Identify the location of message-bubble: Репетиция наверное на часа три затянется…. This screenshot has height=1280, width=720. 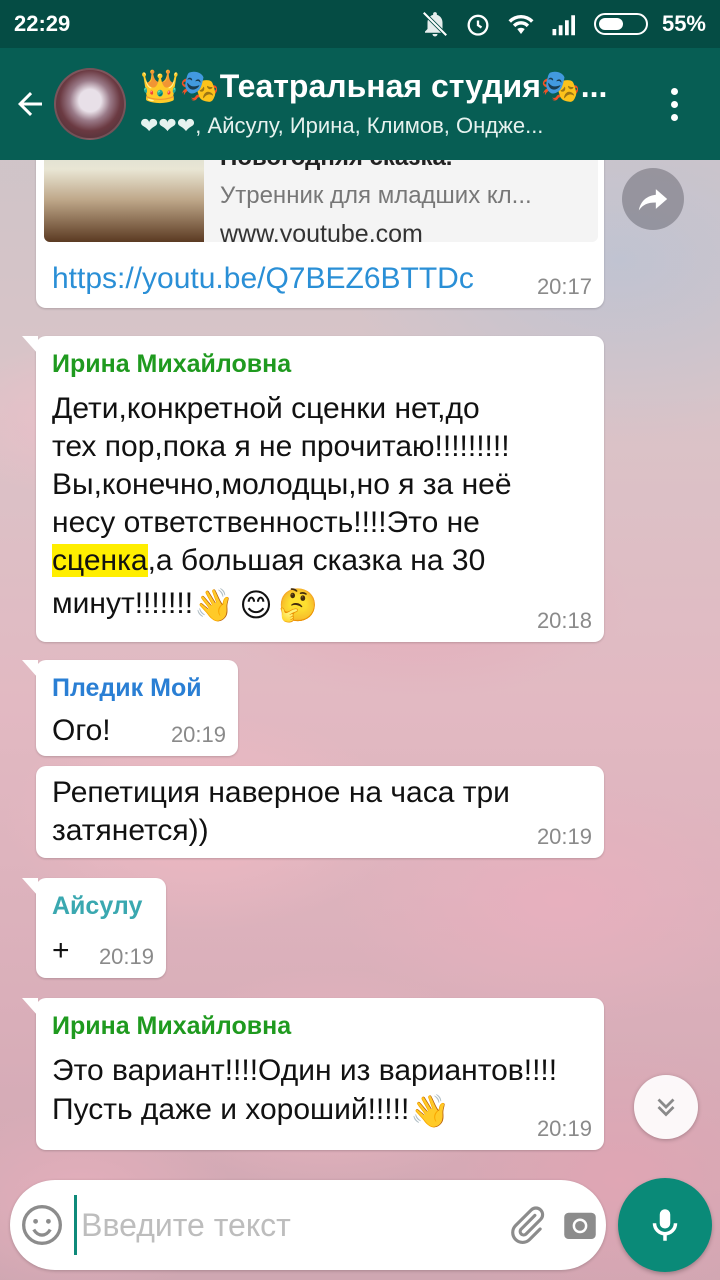
(320, 812).